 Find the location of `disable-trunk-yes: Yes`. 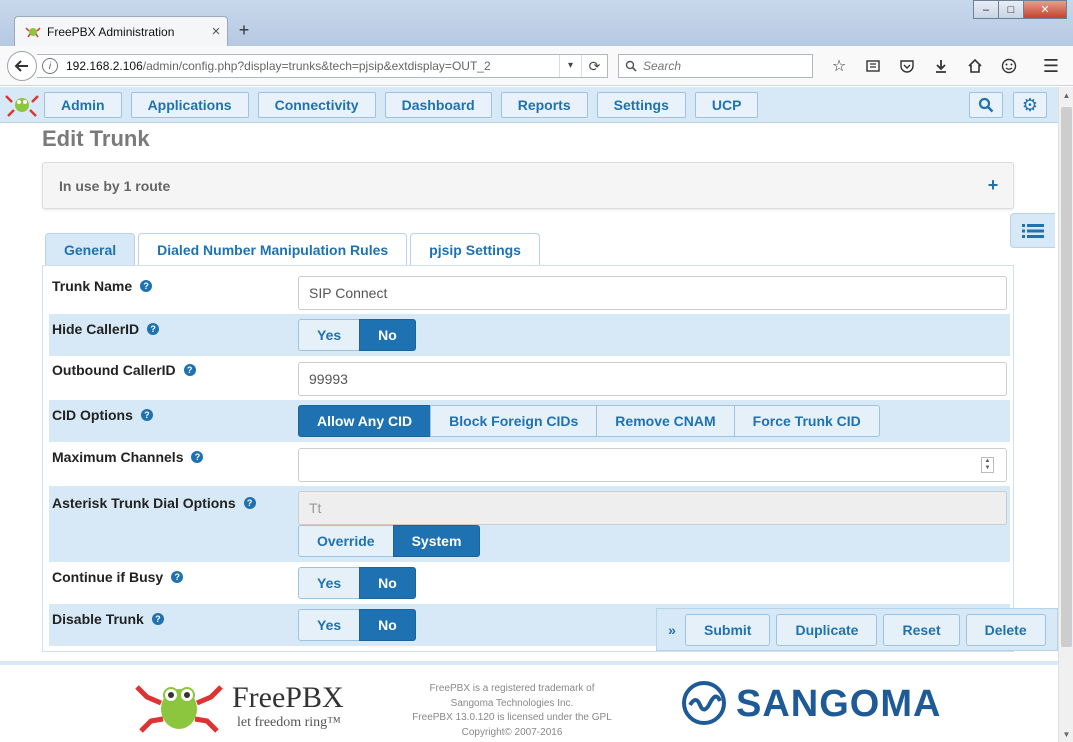

disable-trunk-yes: Yes is located at coordinates (329, 625).